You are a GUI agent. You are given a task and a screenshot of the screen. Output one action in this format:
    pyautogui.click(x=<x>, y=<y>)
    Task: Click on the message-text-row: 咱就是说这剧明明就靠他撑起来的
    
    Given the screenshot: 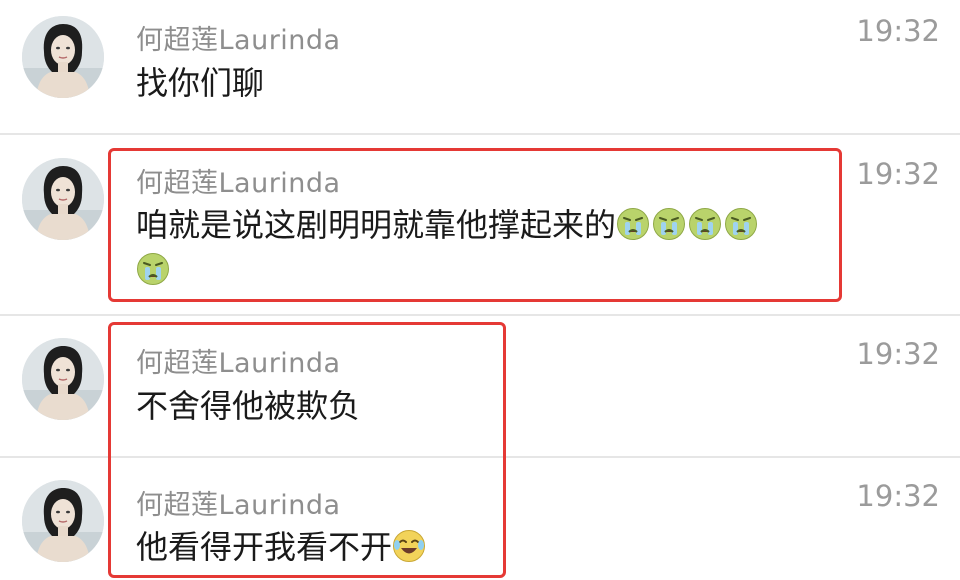 What is the action you would take?
    pyautogui.click(x=448, y=225)
    